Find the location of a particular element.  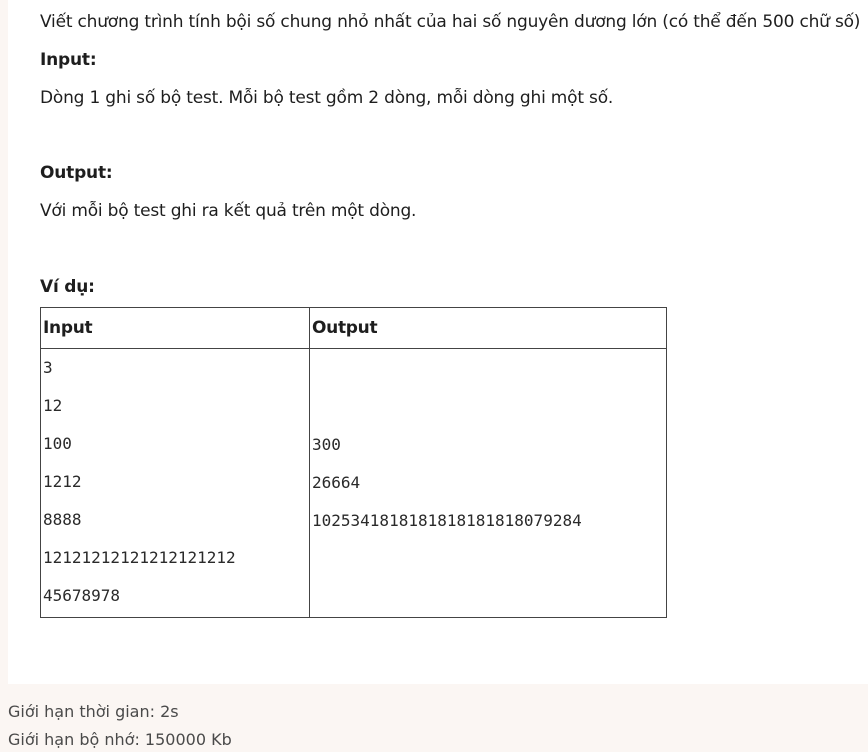

input-line: 12 is located at coordinates (53, 405).